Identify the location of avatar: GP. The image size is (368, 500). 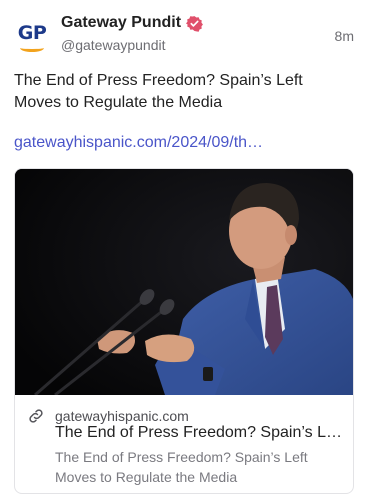
(32, 38).